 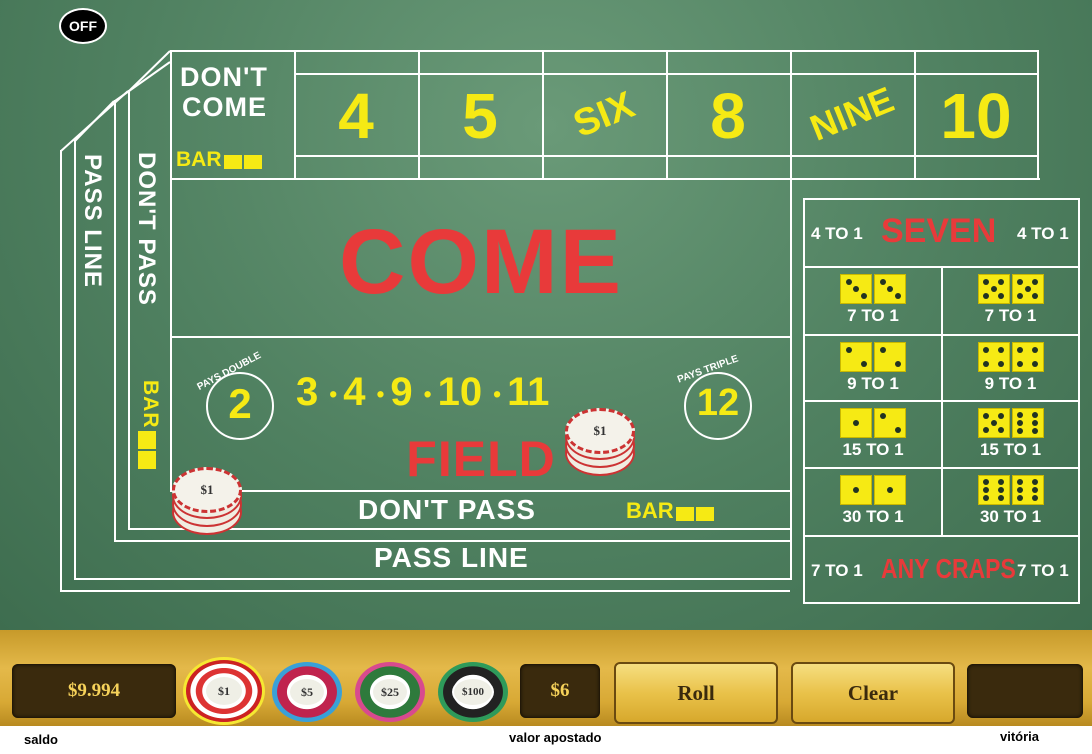 What do you see at coordinates (670, 511) in the screenshot?
I see `dont-pass-bar: BAR` at bounding box center [670, 511].